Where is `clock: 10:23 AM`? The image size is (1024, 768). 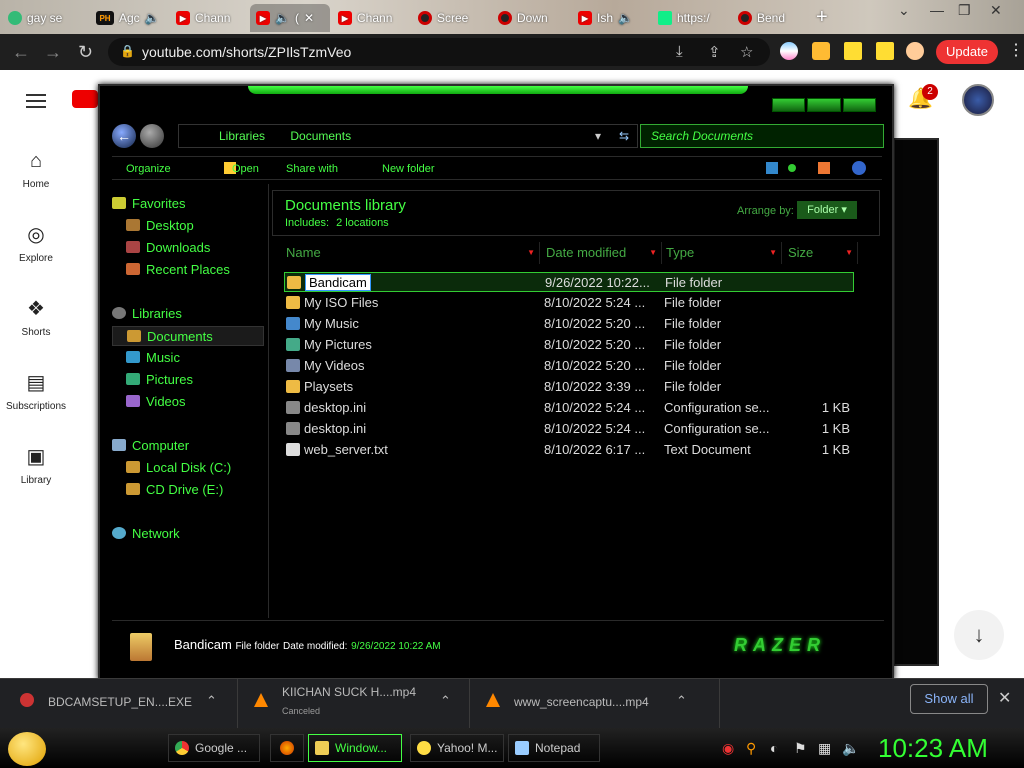 clock: 10:23 AM is located at coordinates (933, 748).